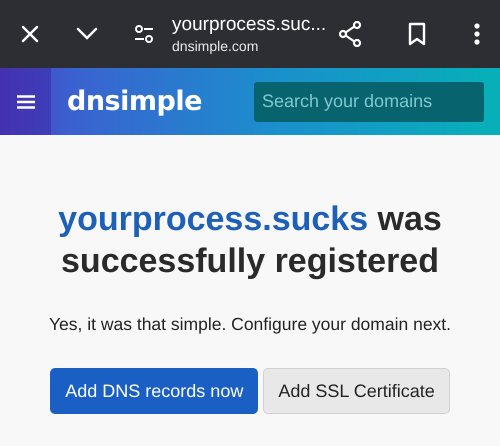  Describe the element at coordinates (250, 324) in the screenshot. I see `message: Yes, it was that simple. Configure your domain next.` at that location.